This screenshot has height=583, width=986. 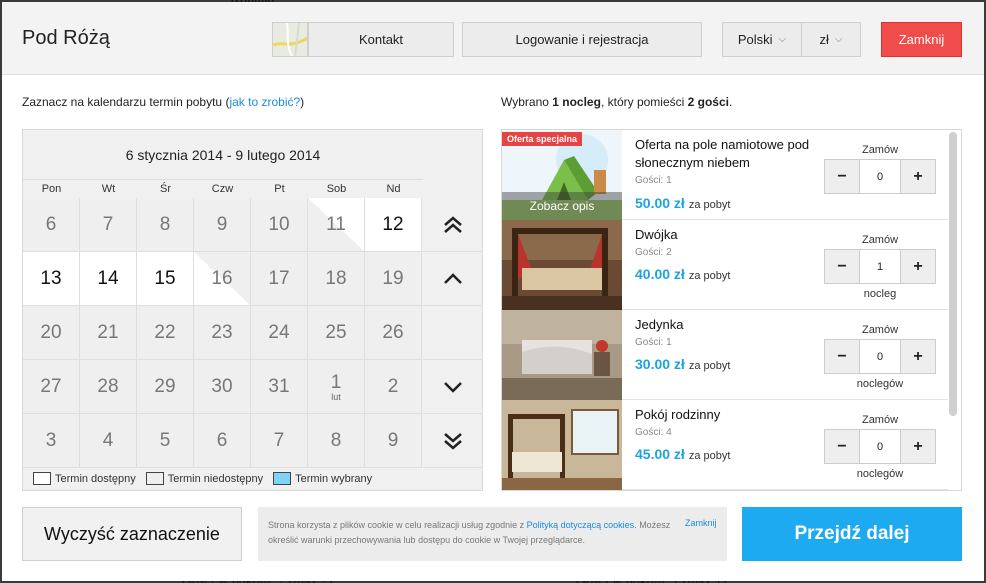 What do you see at coordinates (921, 39) in the screenshot?
I see `close-button: Zamknij` at bounding box center [921, 39].